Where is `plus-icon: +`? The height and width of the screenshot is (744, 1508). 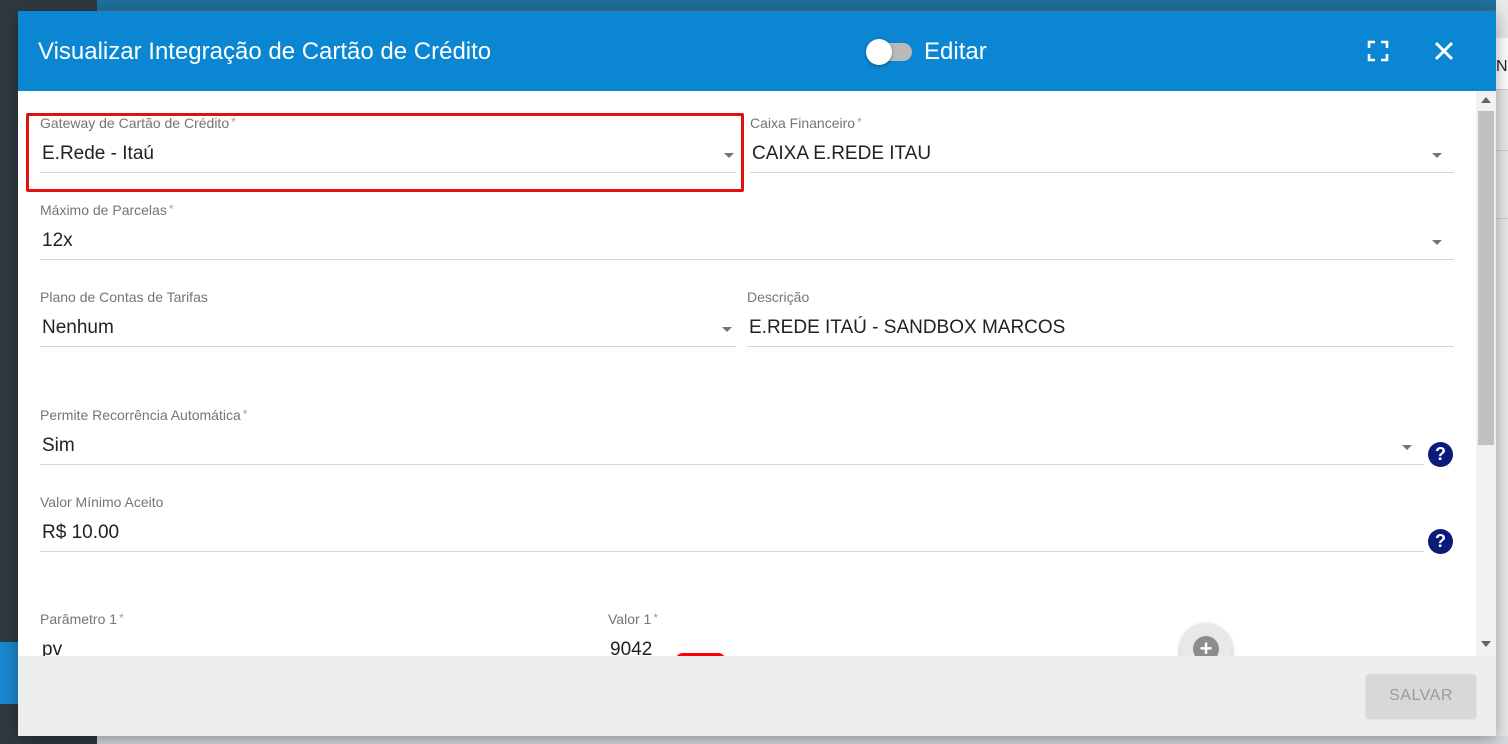 plus-icon: + is located at coordinates (1206, 646).